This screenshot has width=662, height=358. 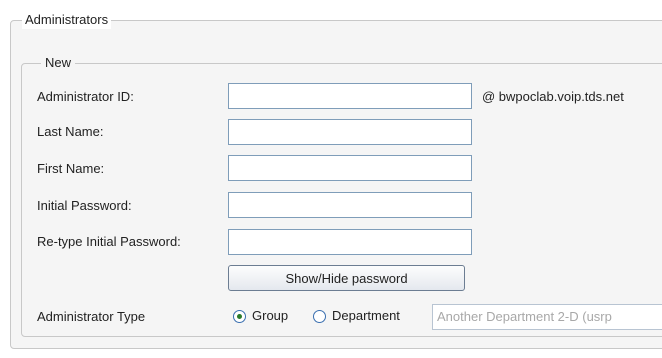 I want to click on admin-type-group-label: Group, so click(x=270, y=316).